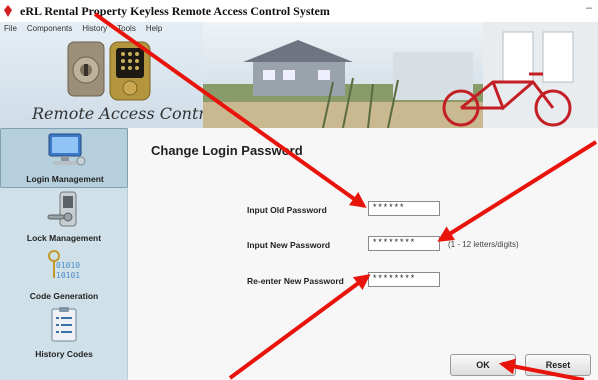 The height and width of the screenshot is (380, 598). What do you see at coordinates (62, 209) in the screenshot?
I see `door-lock-icon` at bounding box center [62, 209].